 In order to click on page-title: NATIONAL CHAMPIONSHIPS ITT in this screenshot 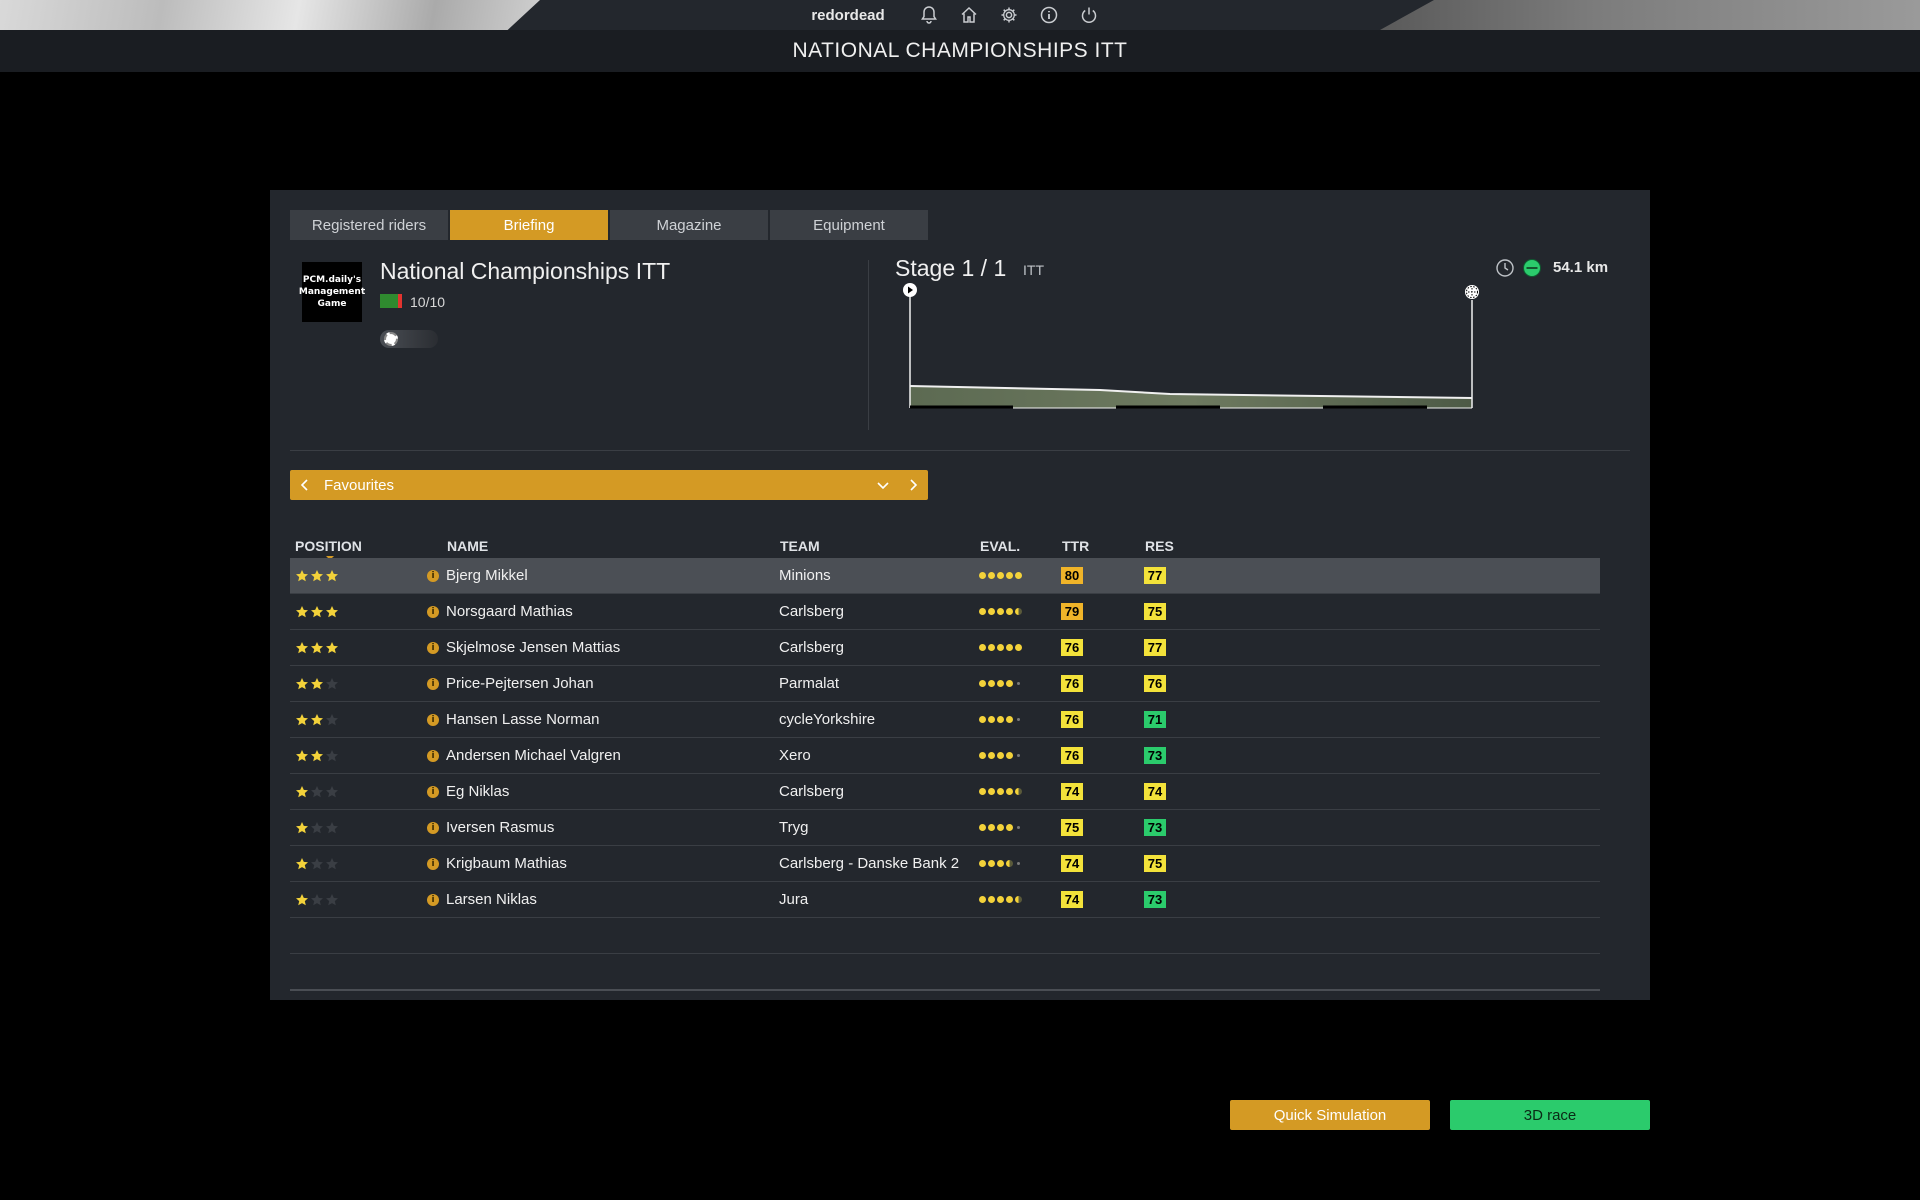, I will do `click(960, 50)`.